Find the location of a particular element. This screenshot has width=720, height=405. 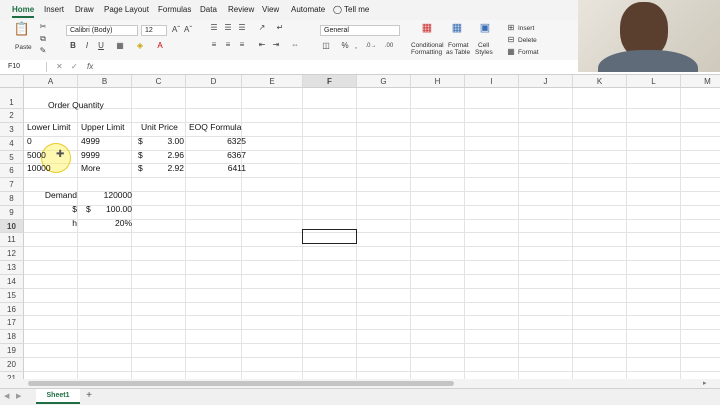

cell-b3: 4999 is located at coordinates (90, 141).